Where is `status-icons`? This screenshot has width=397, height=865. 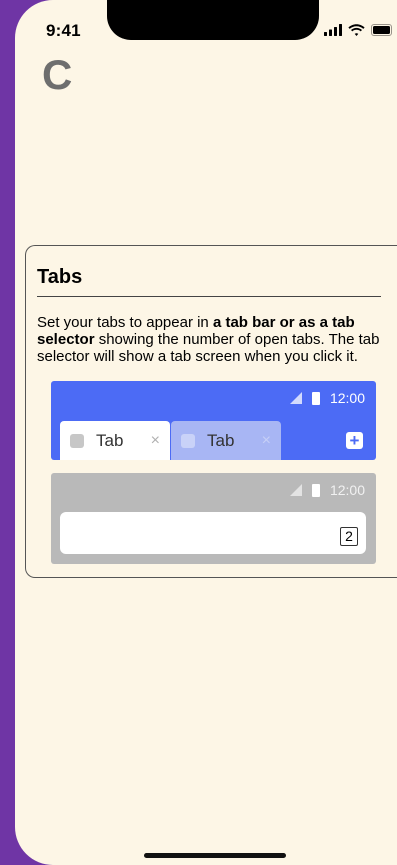 status-icons is located at coordinates (358, 30).